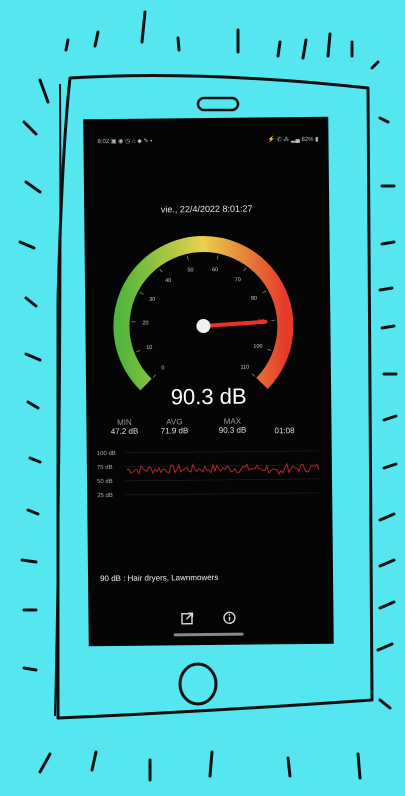 Image resolution: width=405 pixels, height=796 pixels. I want to click on stat-max-value: 90.3 dB, so click(232, 430).